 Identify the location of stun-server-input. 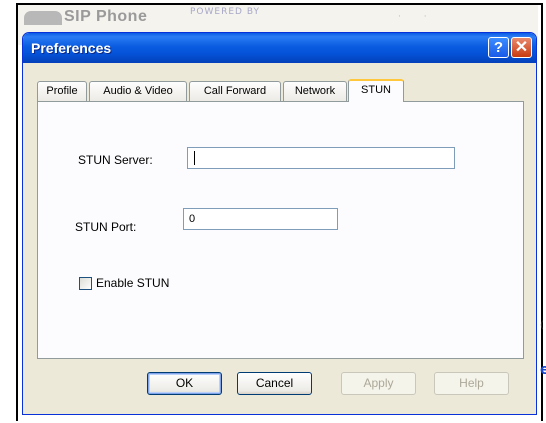
(321, 158).